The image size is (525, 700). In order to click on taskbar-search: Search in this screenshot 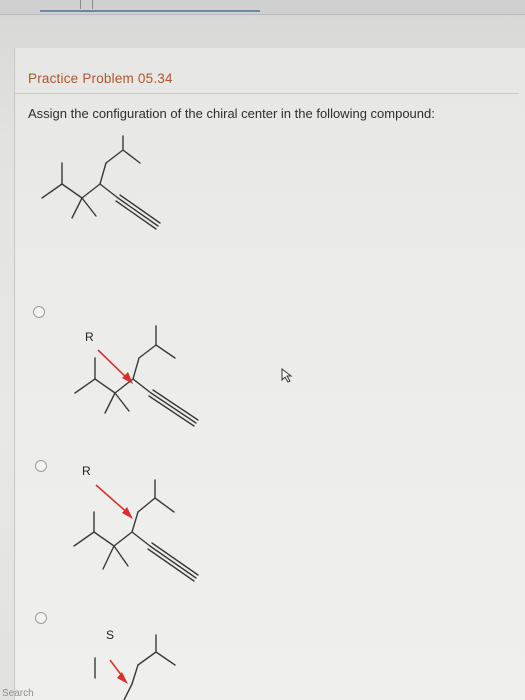, I will do `click(30, 694)`.